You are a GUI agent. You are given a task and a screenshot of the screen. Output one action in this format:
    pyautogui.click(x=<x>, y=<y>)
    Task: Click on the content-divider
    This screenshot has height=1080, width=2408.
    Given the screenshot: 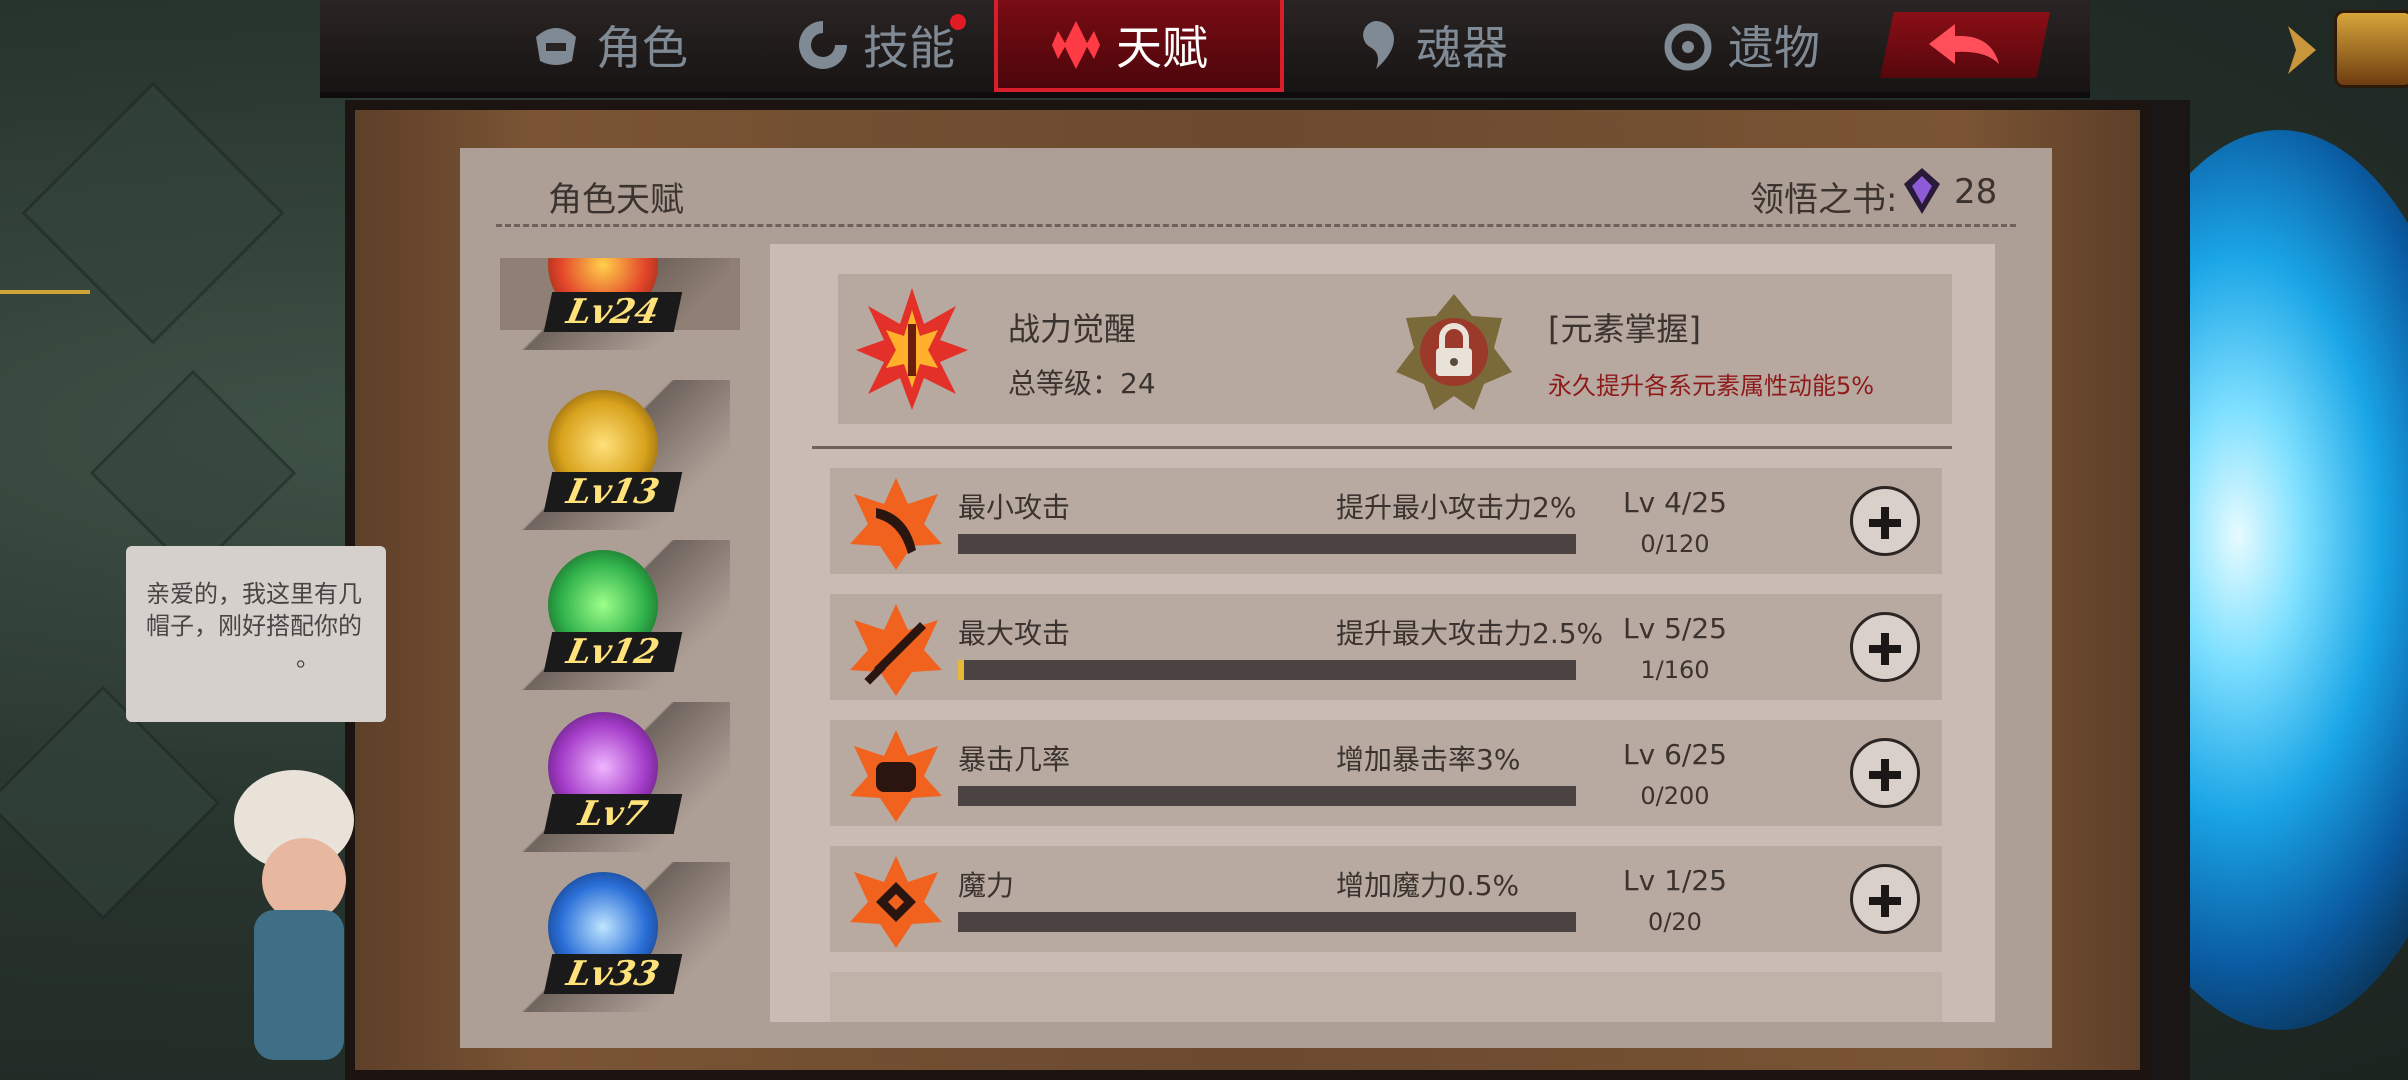 What is the action you would take?
    pyautogui.click(x=1382, y=447)
    